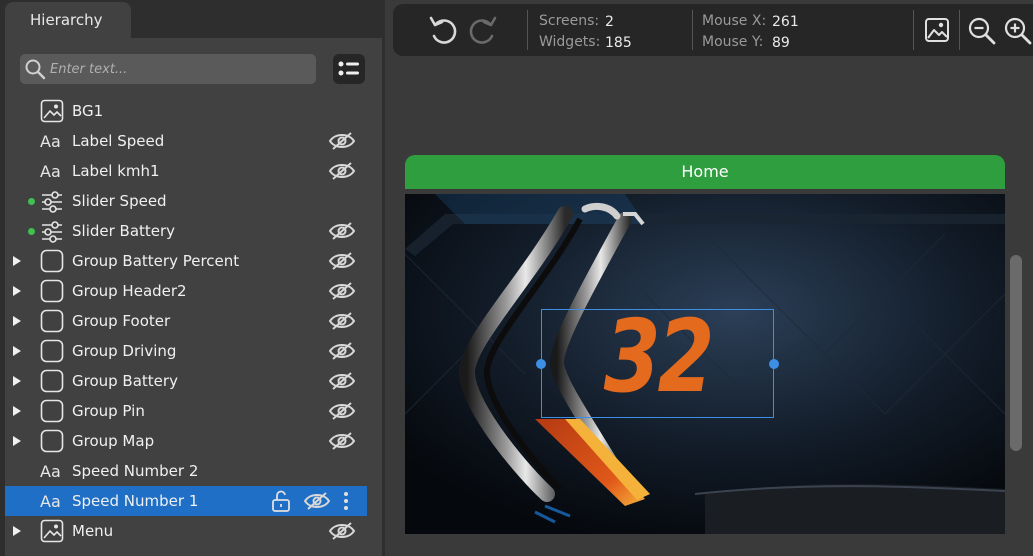  What do you see at coordinates (186, 201) in the screenshot?
I see `tree-row: Slider Speed` at bounding box center [186, 201].